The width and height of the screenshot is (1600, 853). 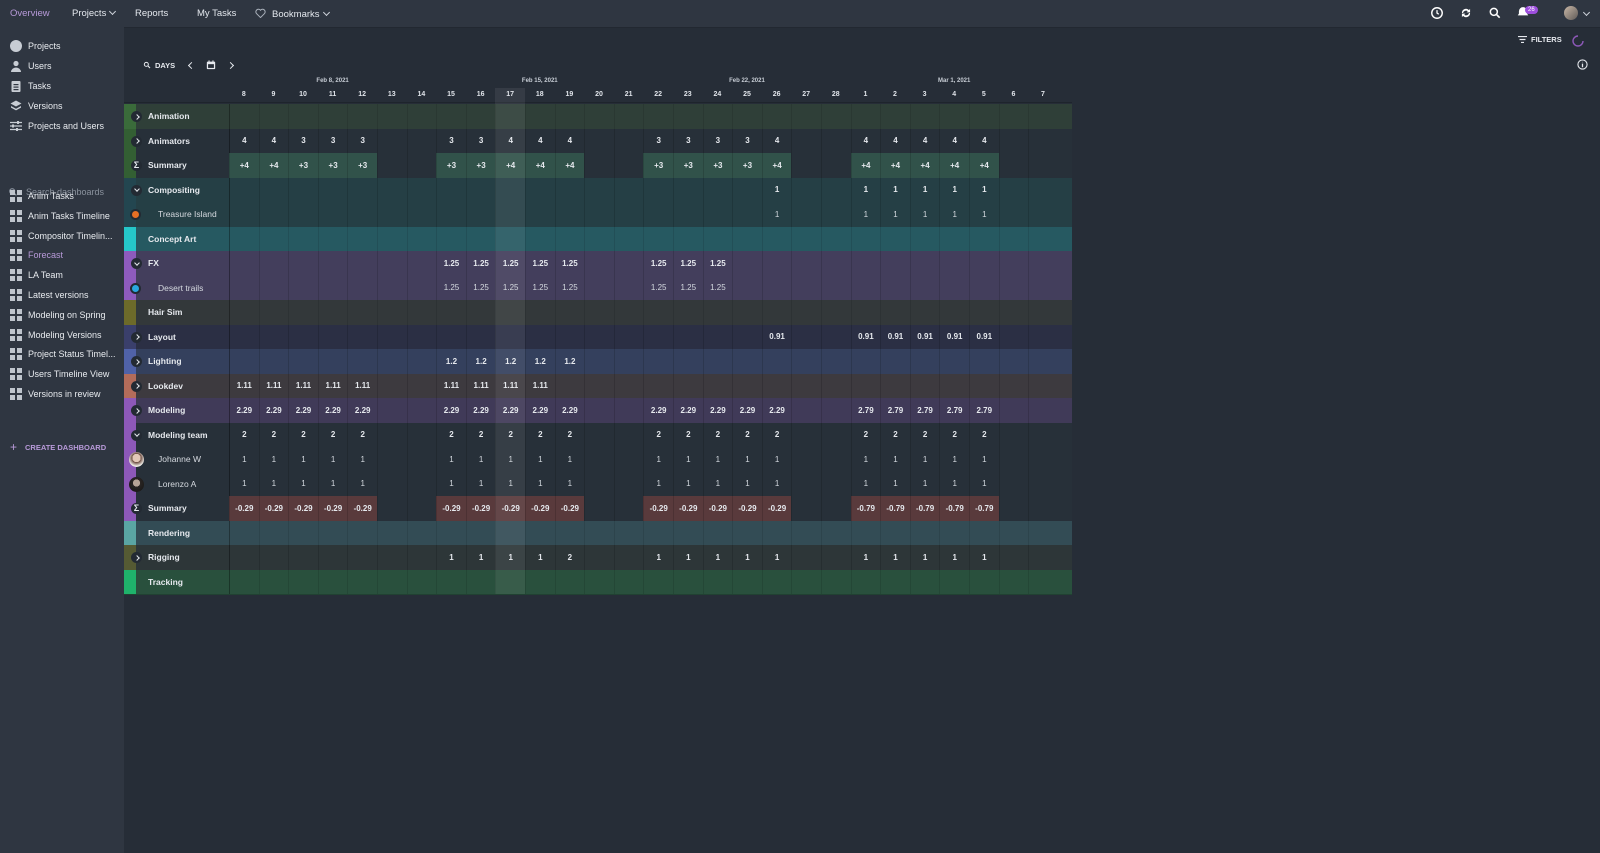 What do you see at coordinates (94, 13) in the screenshot?
I see `nav-projects: Projects` at bounding box center [94, 13].